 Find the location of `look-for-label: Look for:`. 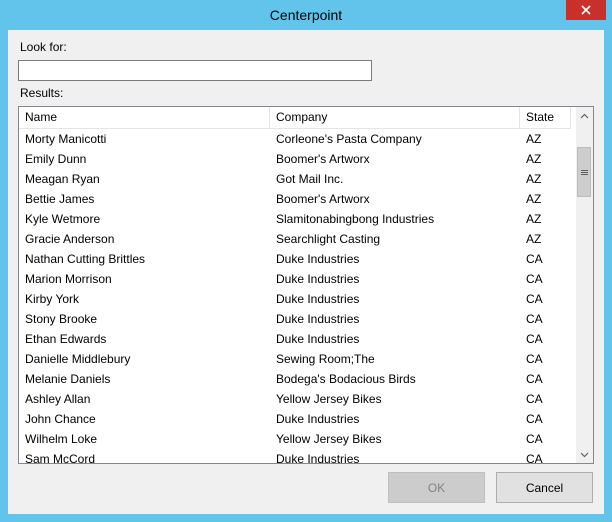

look-for-label: Look for: is located at coordinates (43, 47).